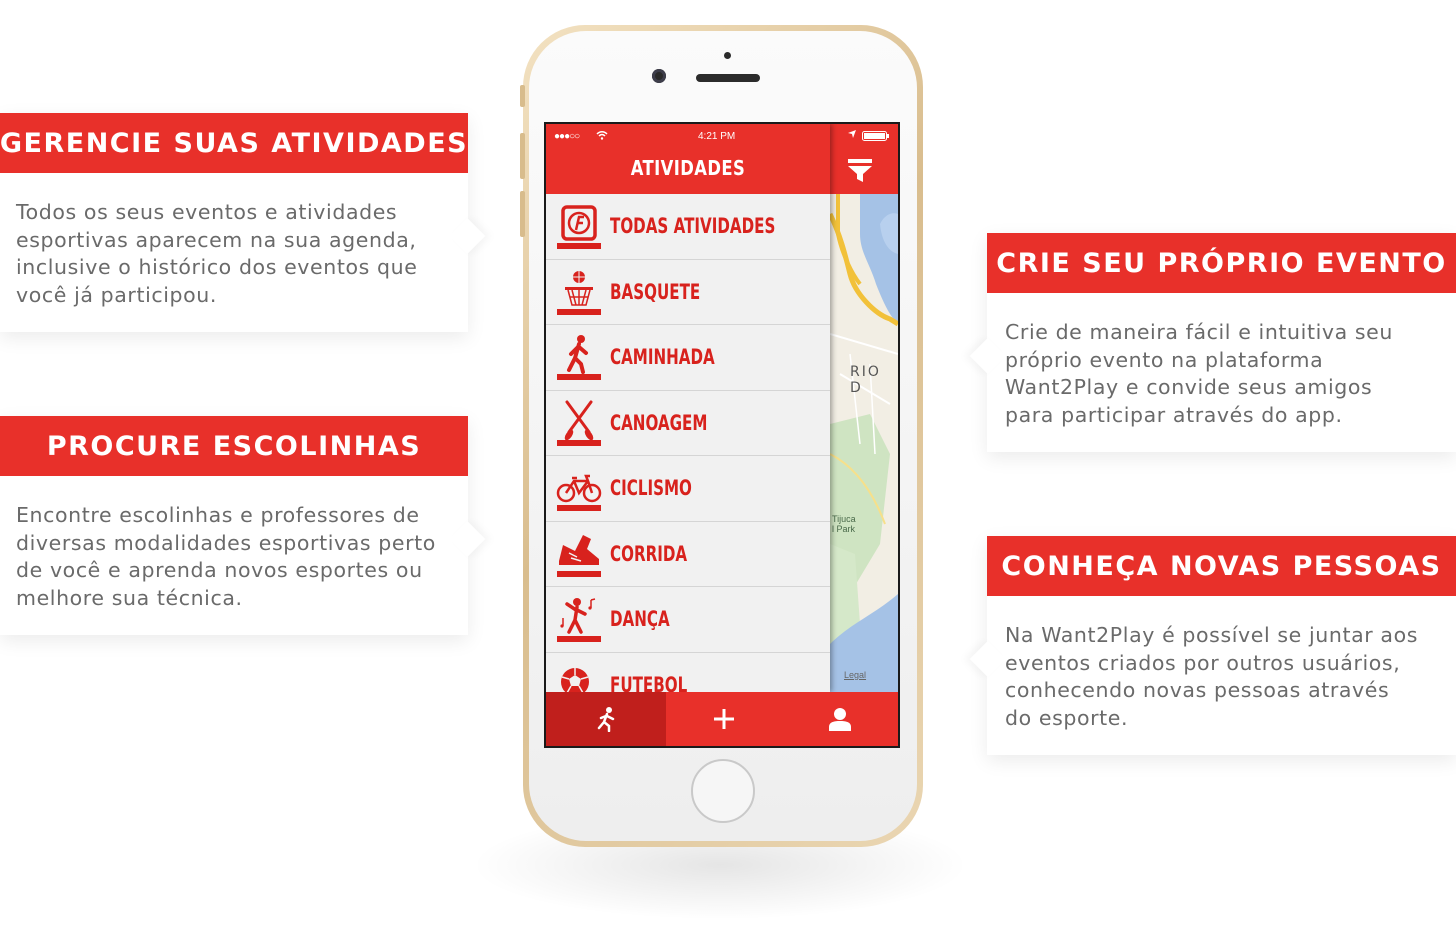  Describe the element at coordinates (117, 294) in the screenshot. I see `card-line: você já participou.` at that location.